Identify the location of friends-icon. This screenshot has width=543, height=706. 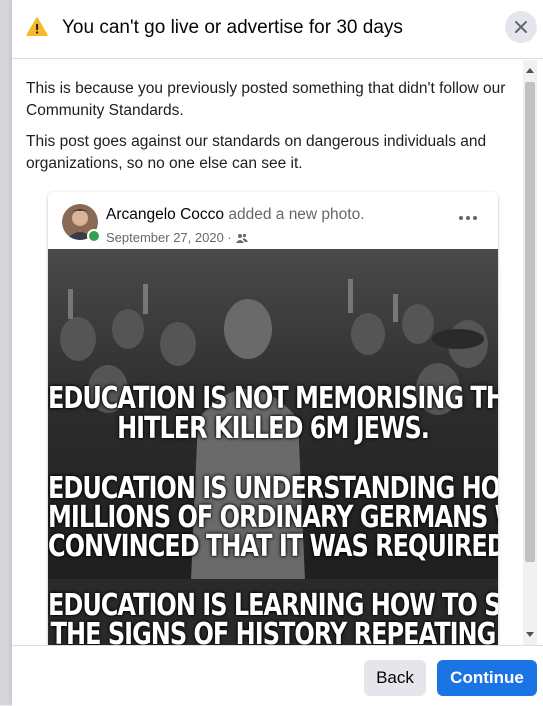
(241, 238).